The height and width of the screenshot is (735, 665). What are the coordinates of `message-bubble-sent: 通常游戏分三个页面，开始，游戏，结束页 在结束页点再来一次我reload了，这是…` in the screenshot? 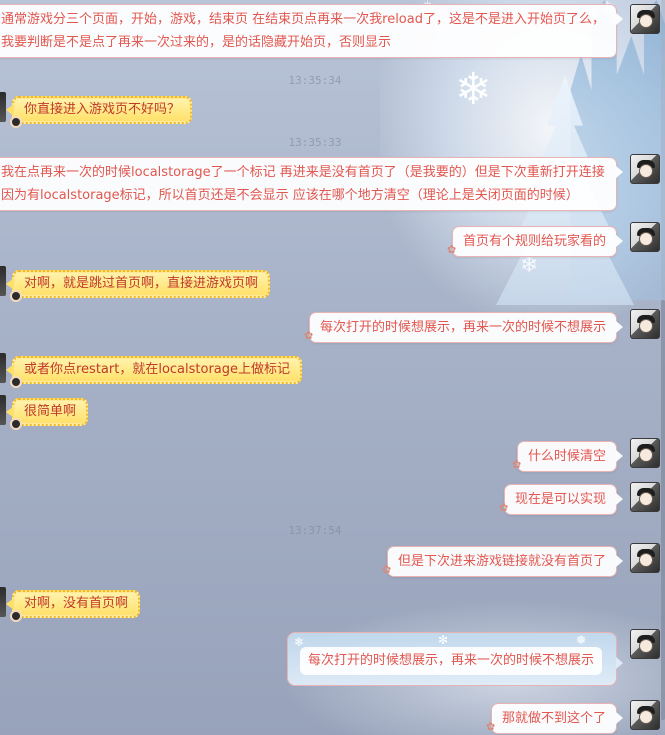 It's located at (311, 31).